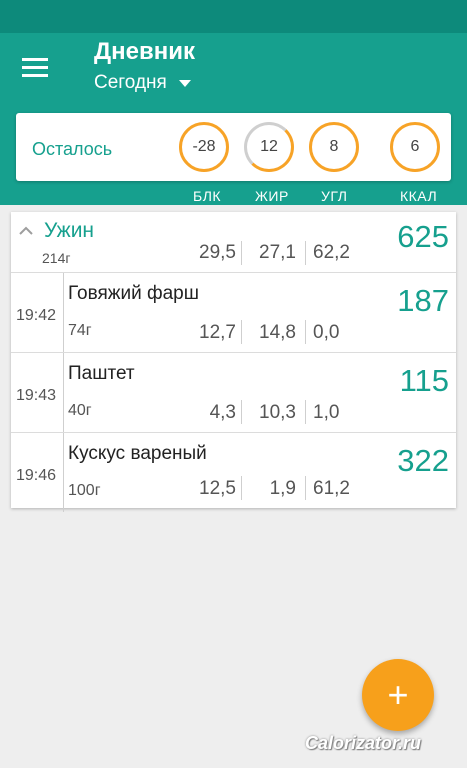  Describe the element at coordinates (56, 258) in the screenshot. I see `meal-weight: 214г` at that location.